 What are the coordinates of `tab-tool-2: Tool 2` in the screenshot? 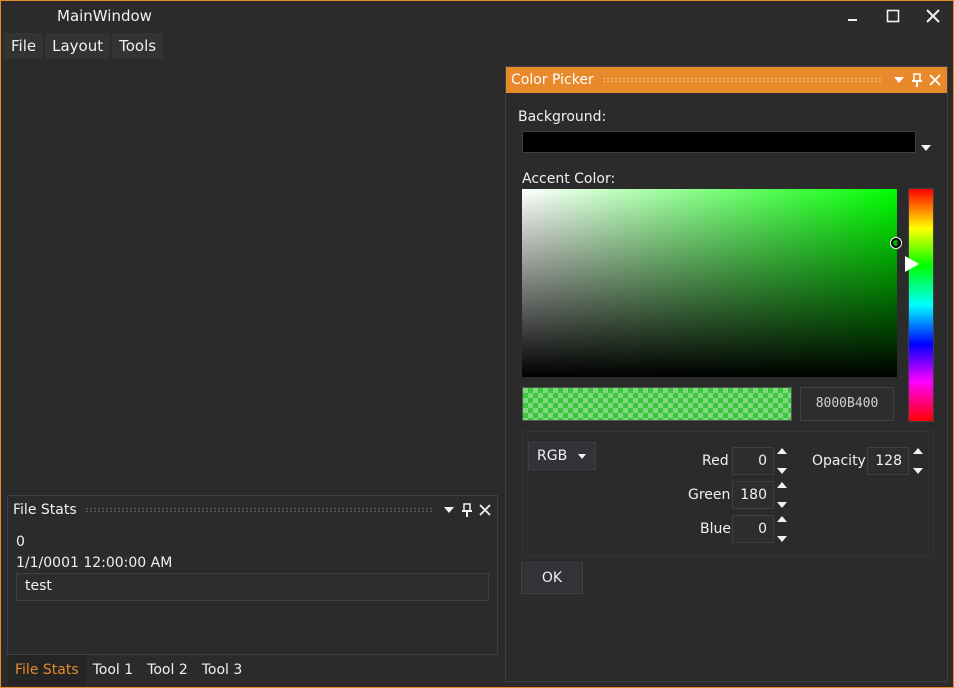 It's located at (167, 670).